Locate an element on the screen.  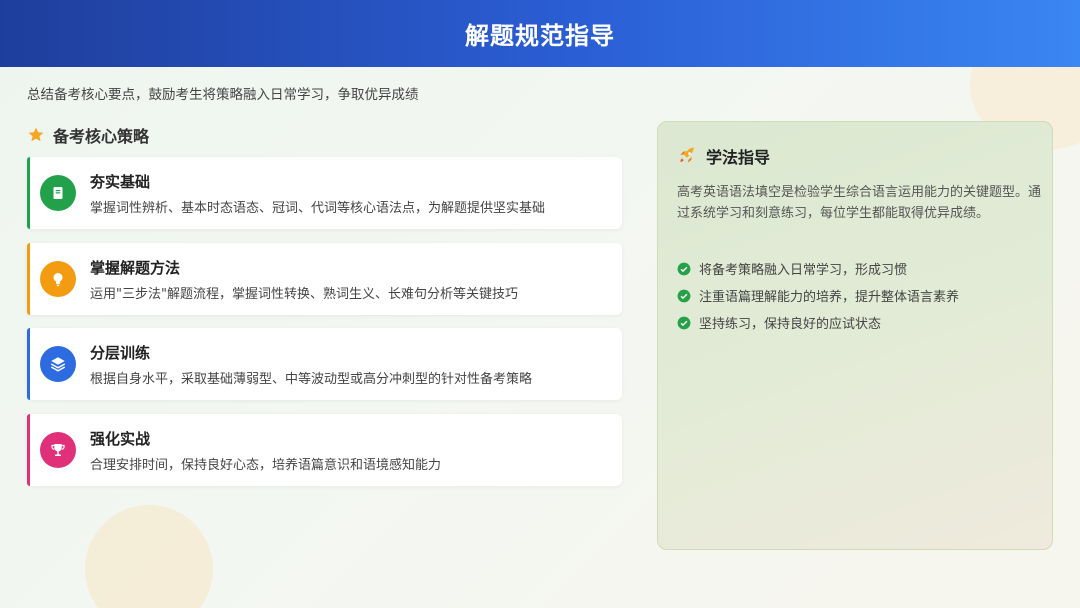
section-heading: 备考核心策略 is located at coordinates (88, 135).